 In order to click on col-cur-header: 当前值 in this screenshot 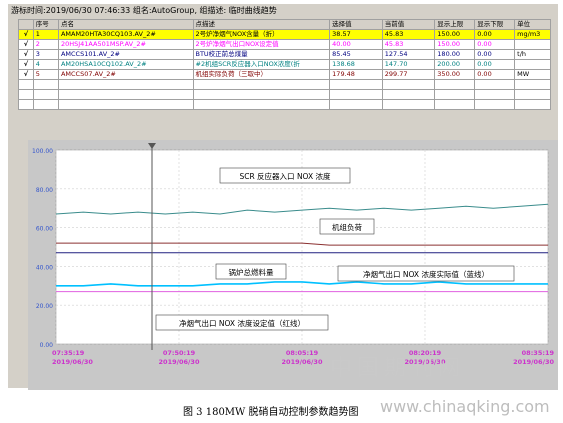, I will do `click(408, 24)`.